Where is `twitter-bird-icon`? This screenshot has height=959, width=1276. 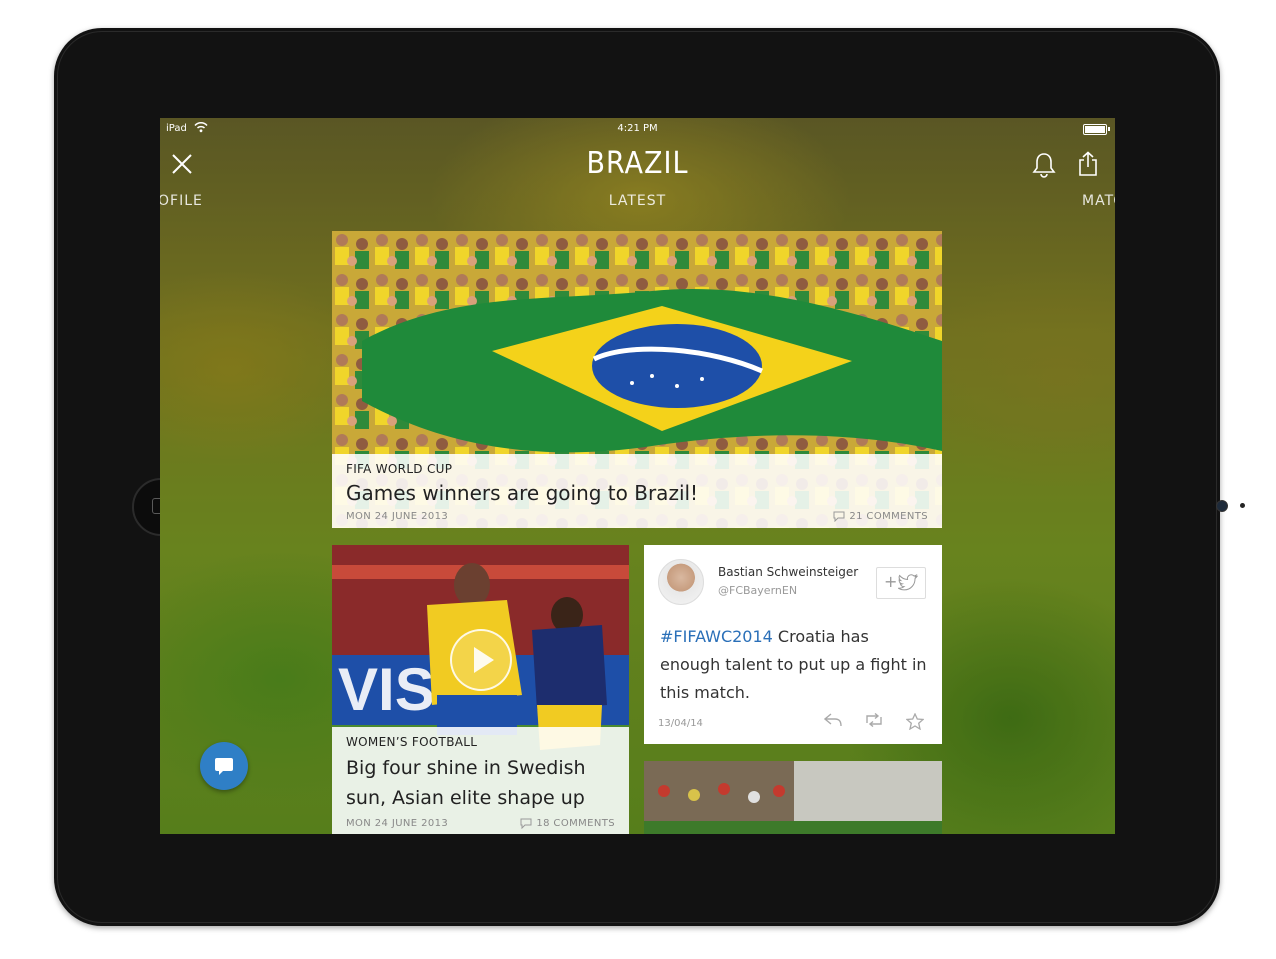 twitter-bird-icon is located at coordinates (908, 582).